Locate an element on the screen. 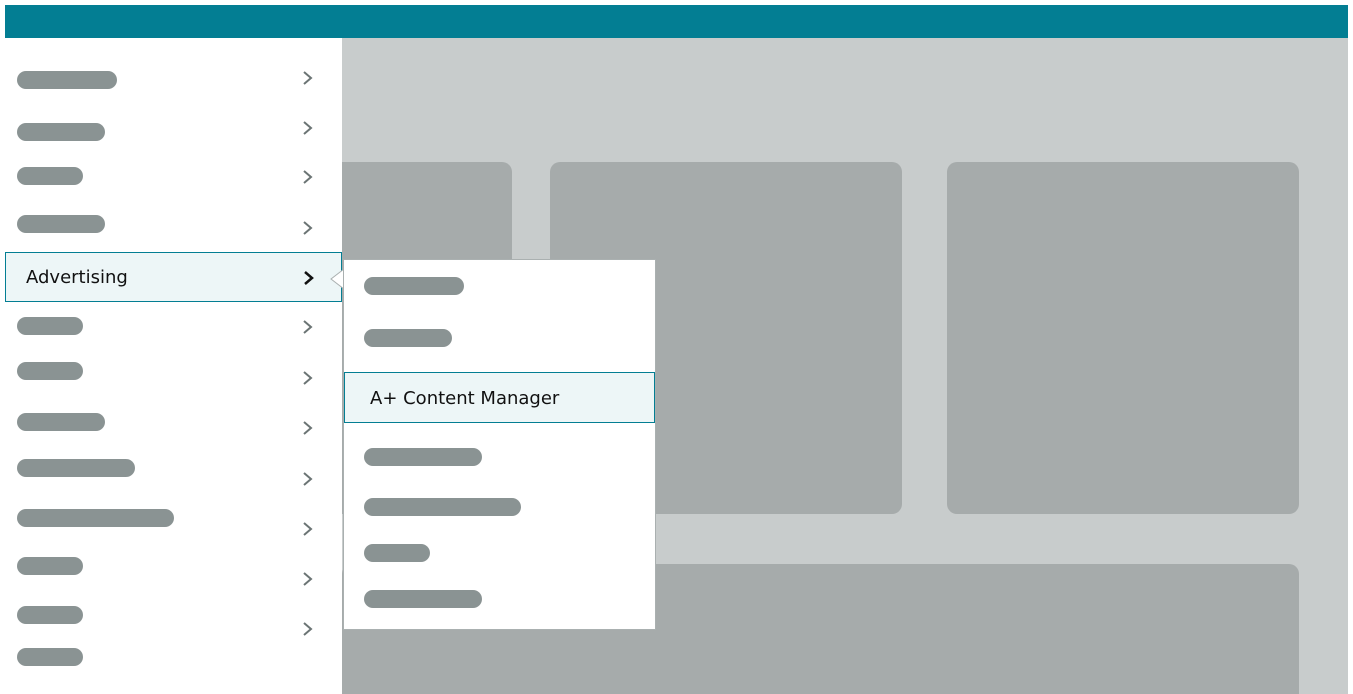  menu-item-advertising: Advertising is located at coordinates (173, 277).